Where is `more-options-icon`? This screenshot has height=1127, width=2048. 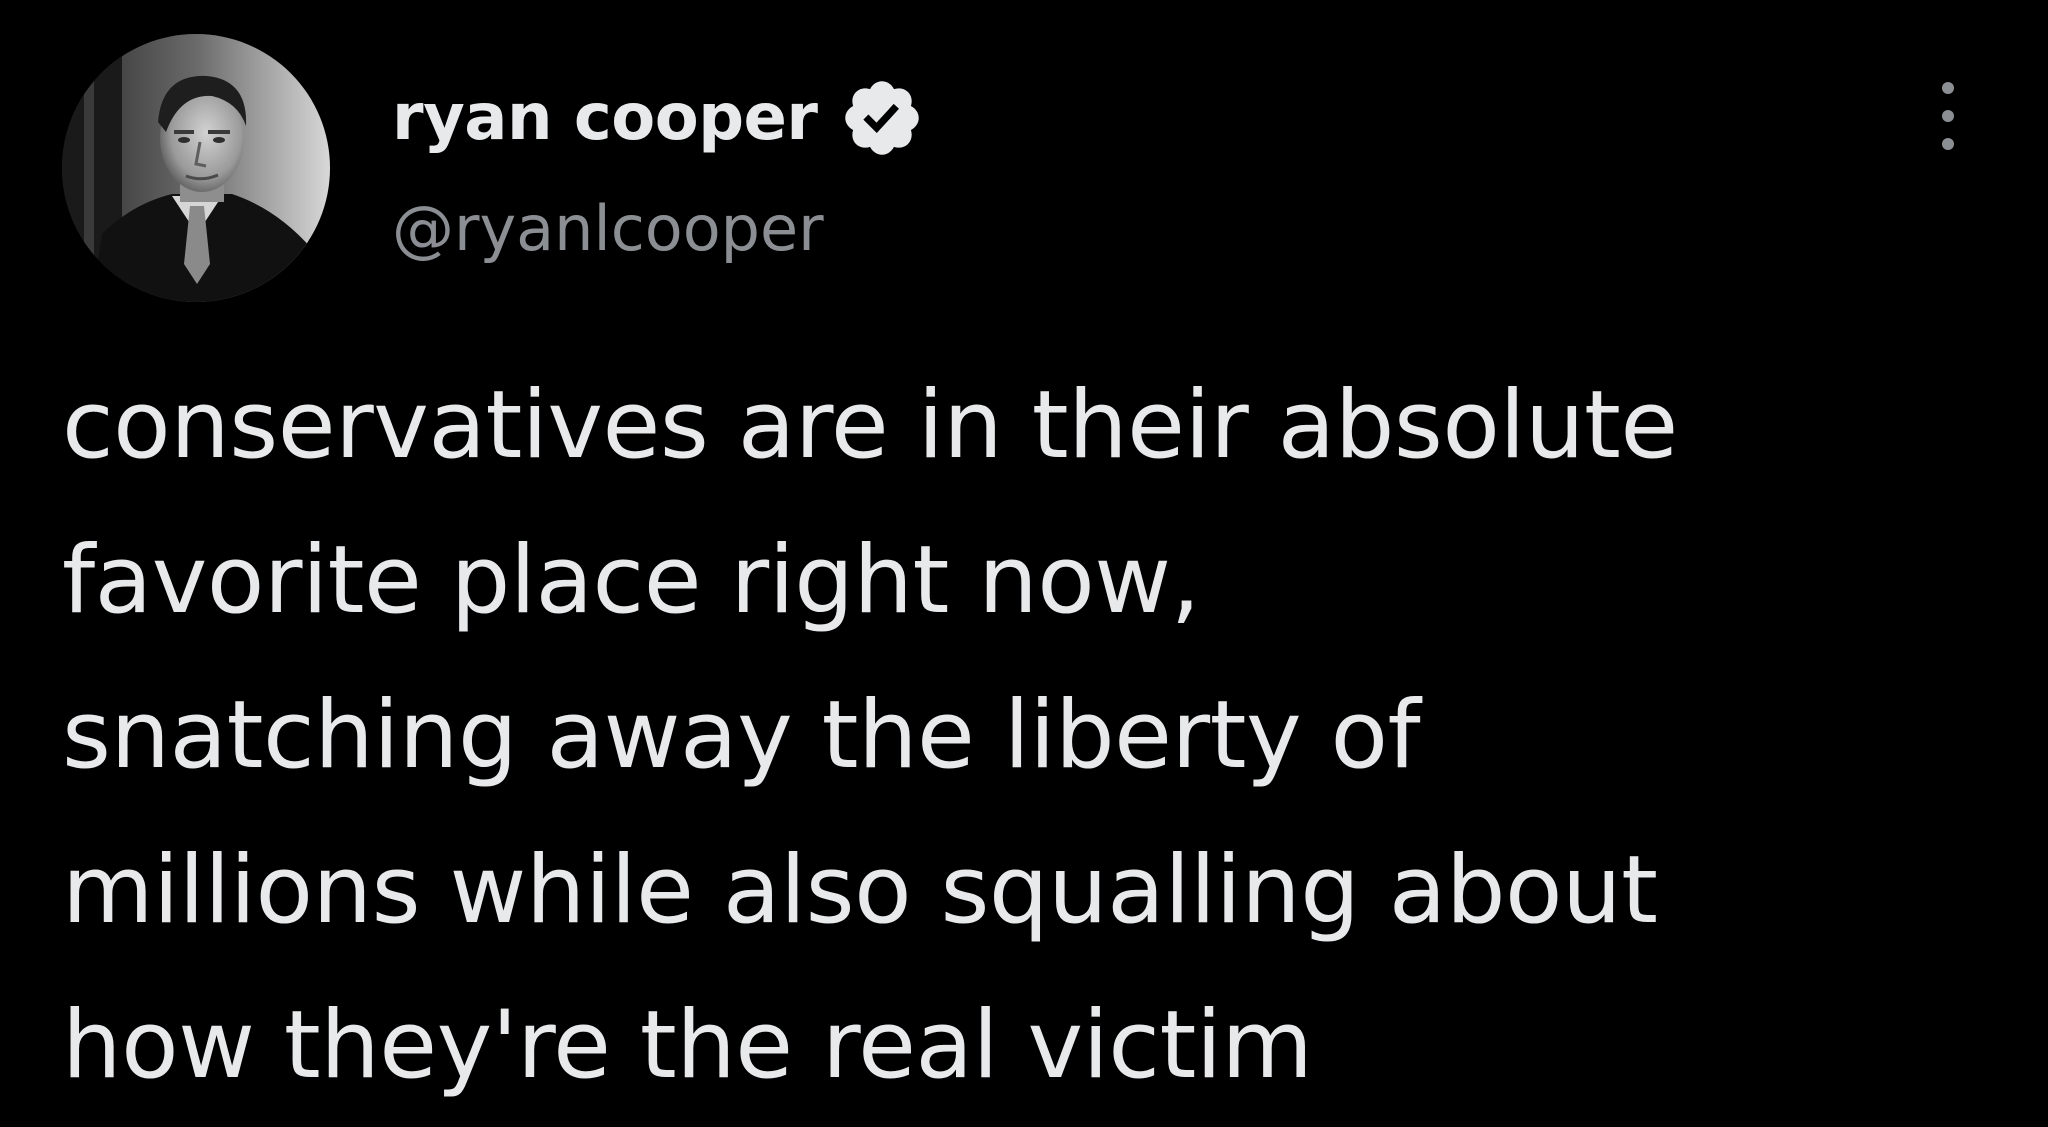 more-options-icon is located at coordinates (1948, 116).